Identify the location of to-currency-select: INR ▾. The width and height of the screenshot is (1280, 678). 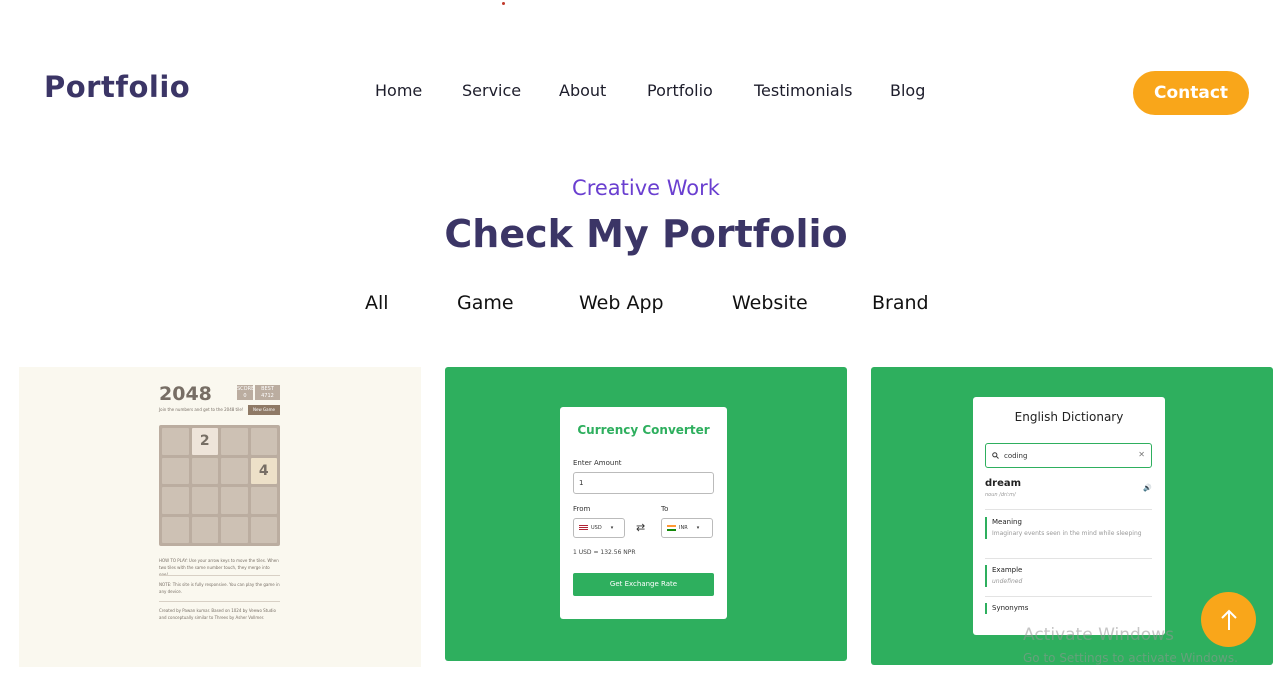
(687, 528).